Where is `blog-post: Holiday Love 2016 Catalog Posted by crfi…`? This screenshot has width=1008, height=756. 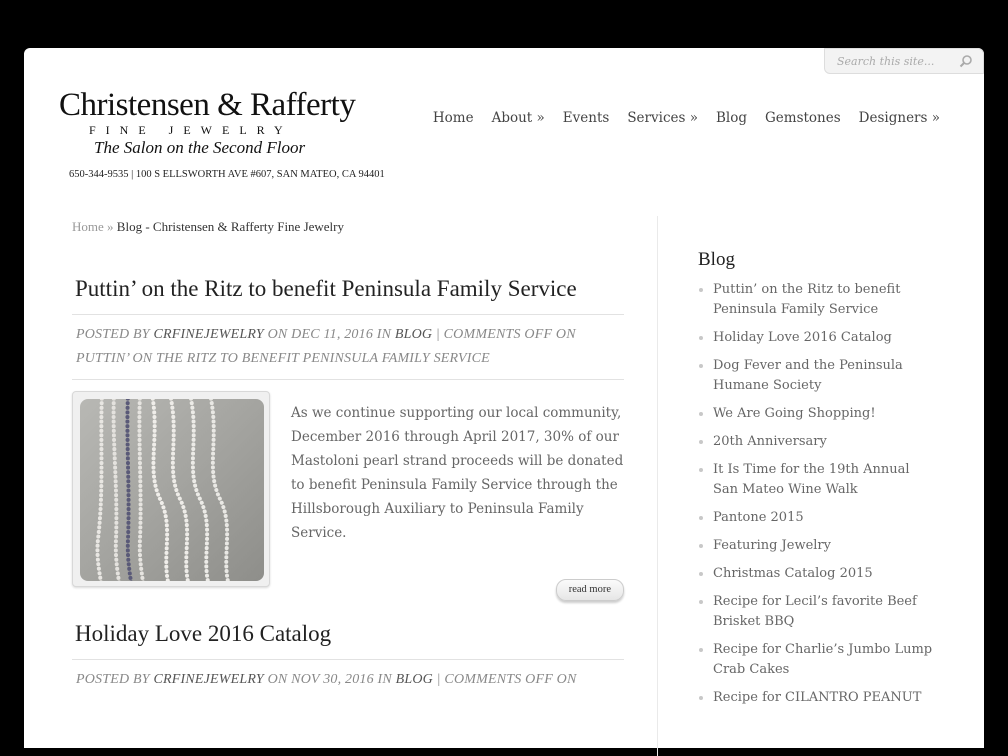 blog-post: Holiday Love 2016 Catalog Posted by crfi… is located at coordinates (348, 659).